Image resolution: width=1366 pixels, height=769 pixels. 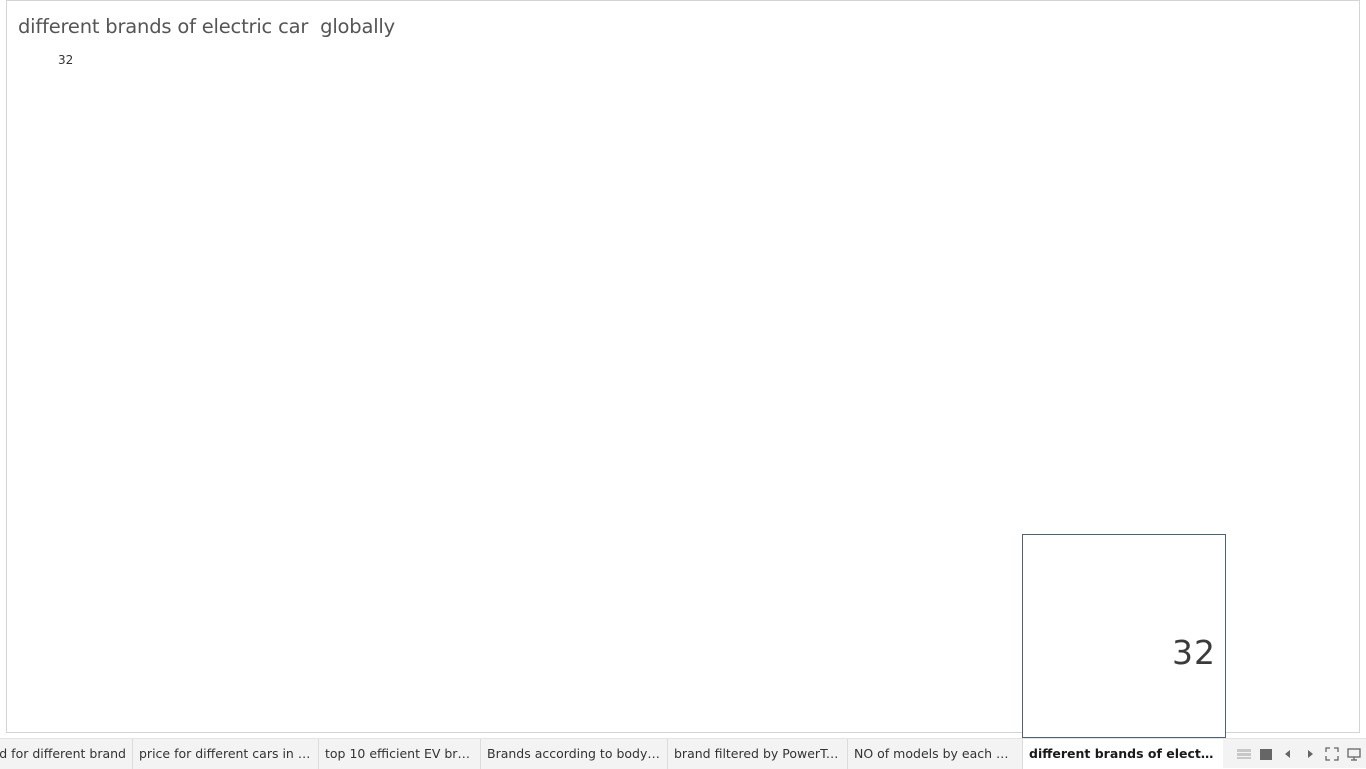 I want to click on tab-sheet-3: top 10 efficient EV brands, so click(x=400, y=754).